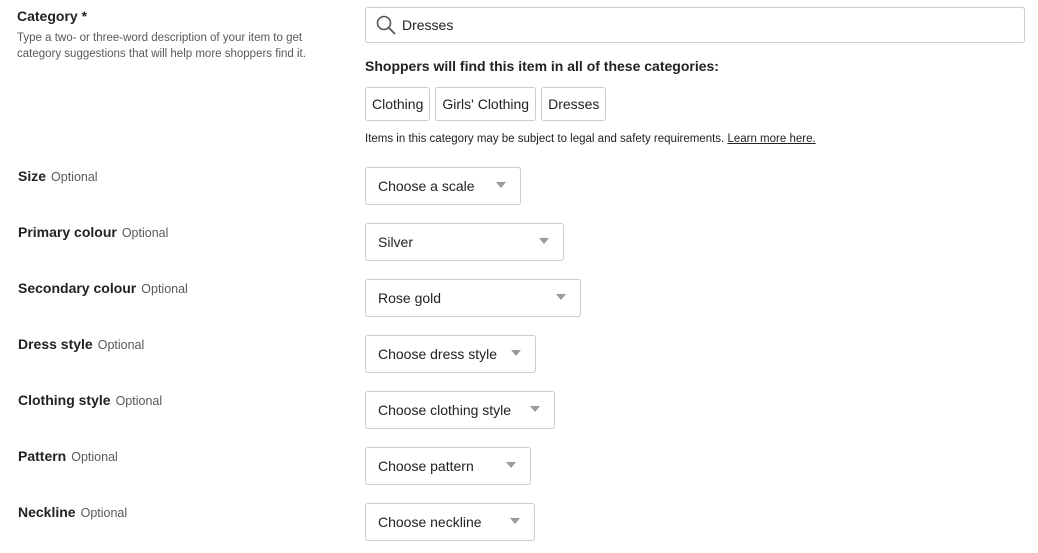  I want to click on dress-style-select: Choose dress style, so click(450, 354).